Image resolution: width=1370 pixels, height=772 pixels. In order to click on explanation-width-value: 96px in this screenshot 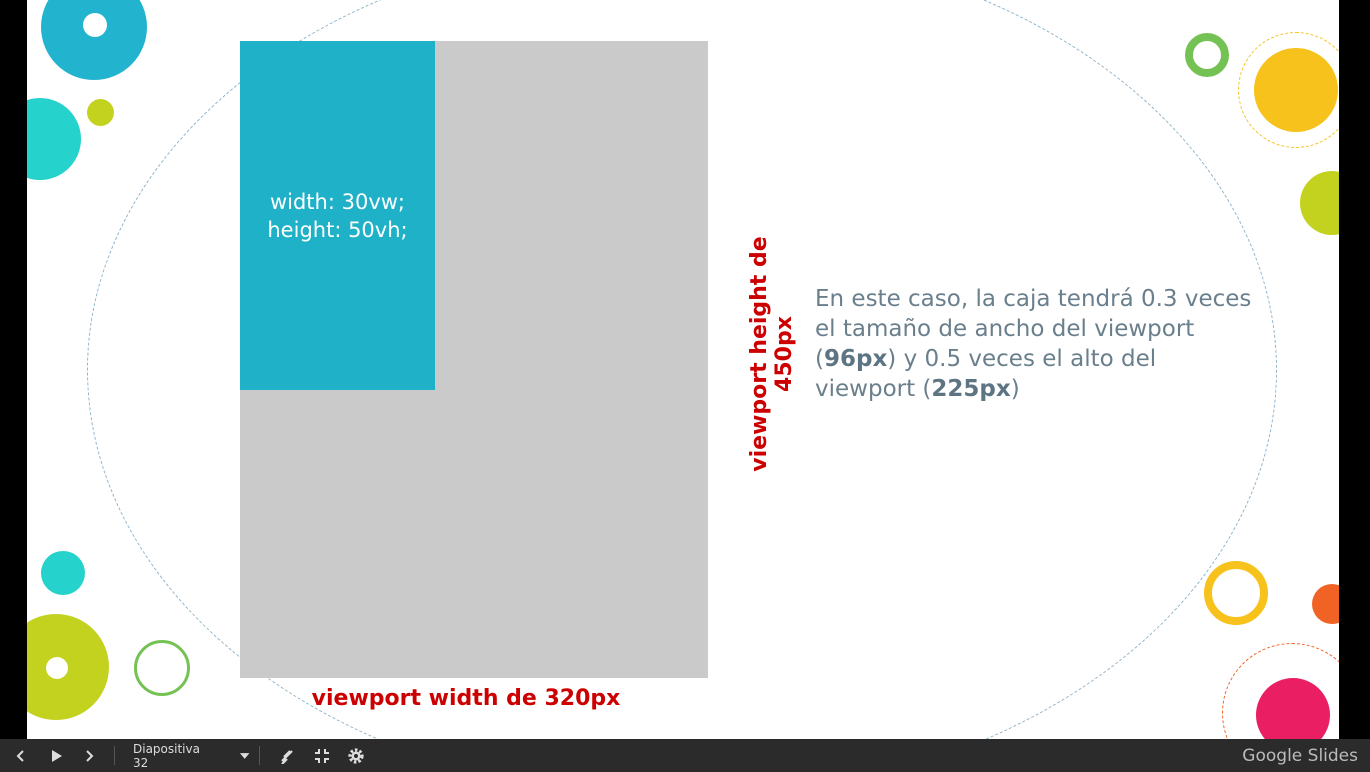, I will do `click(855, 359)`.